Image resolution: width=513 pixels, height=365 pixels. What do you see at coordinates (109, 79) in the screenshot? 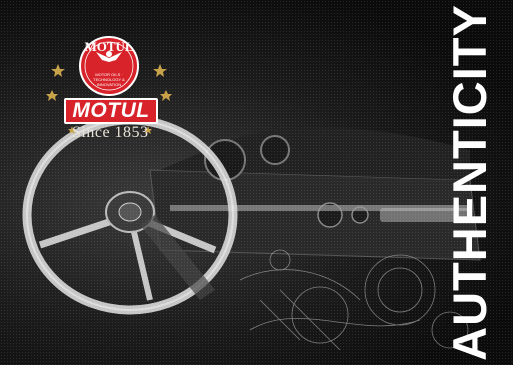
I see `roundel-subtext: MOTOR OILS · TECHNOLOGY & INNOVATION` at bounding box center [109, 79].